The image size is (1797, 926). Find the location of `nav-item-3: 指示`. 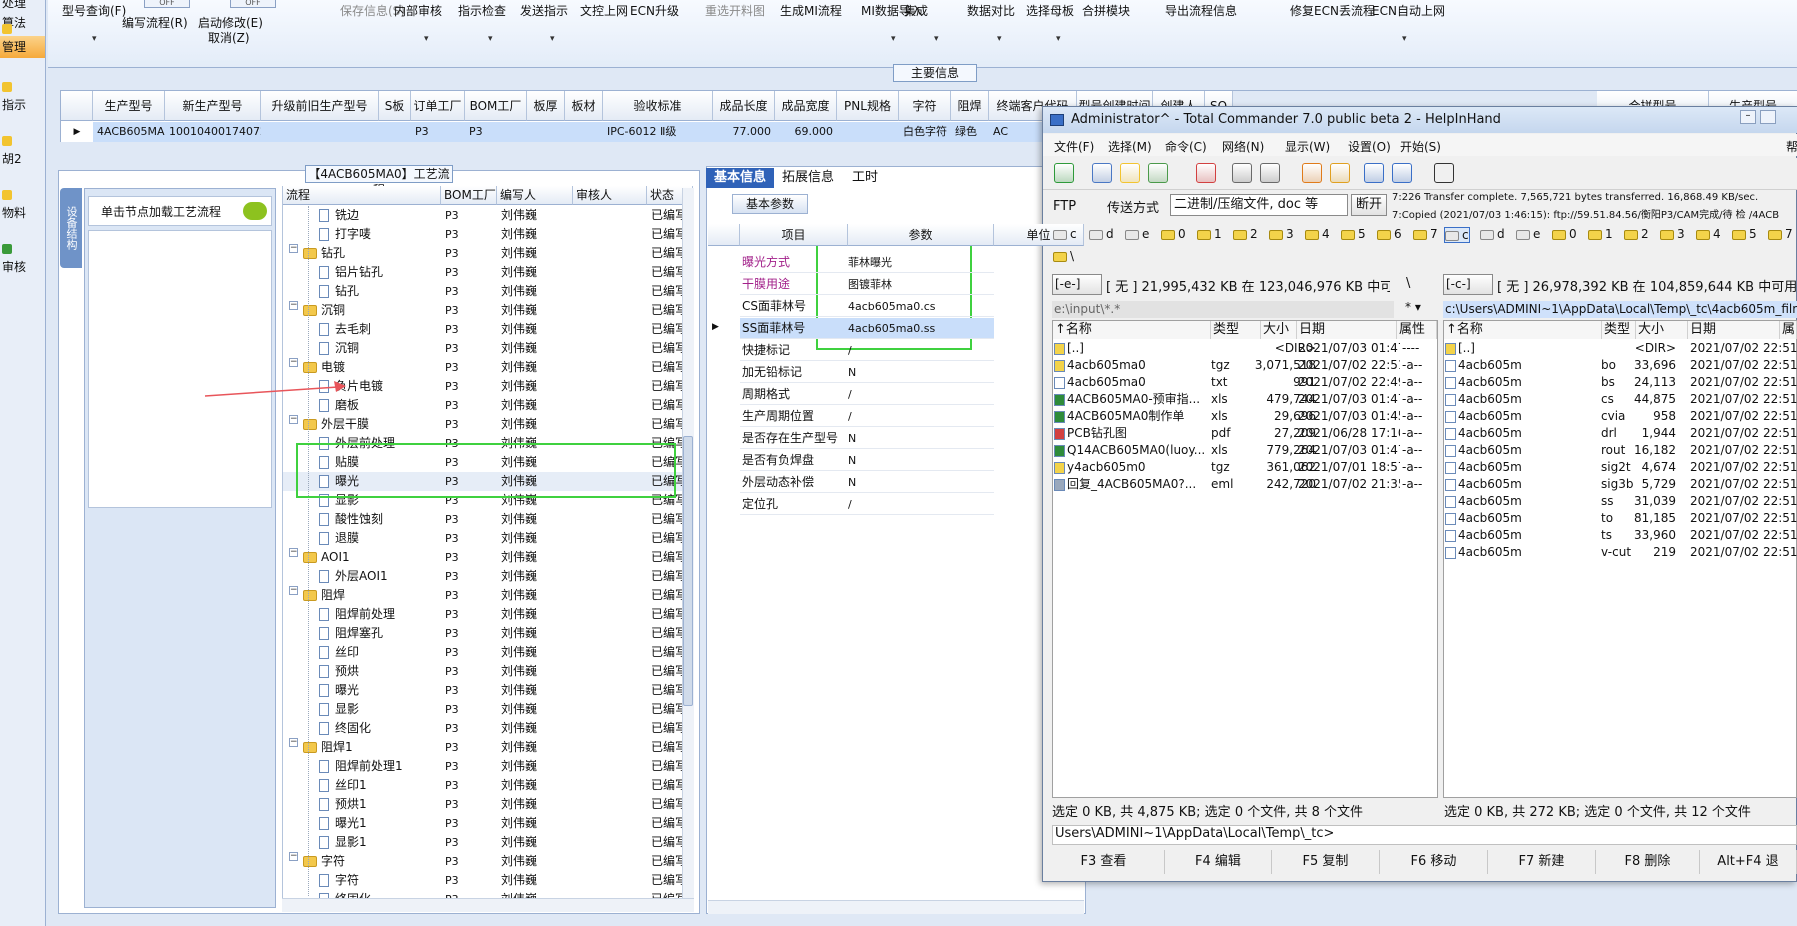

nav-item-3: 指示 is located at coordinates (22, 105).